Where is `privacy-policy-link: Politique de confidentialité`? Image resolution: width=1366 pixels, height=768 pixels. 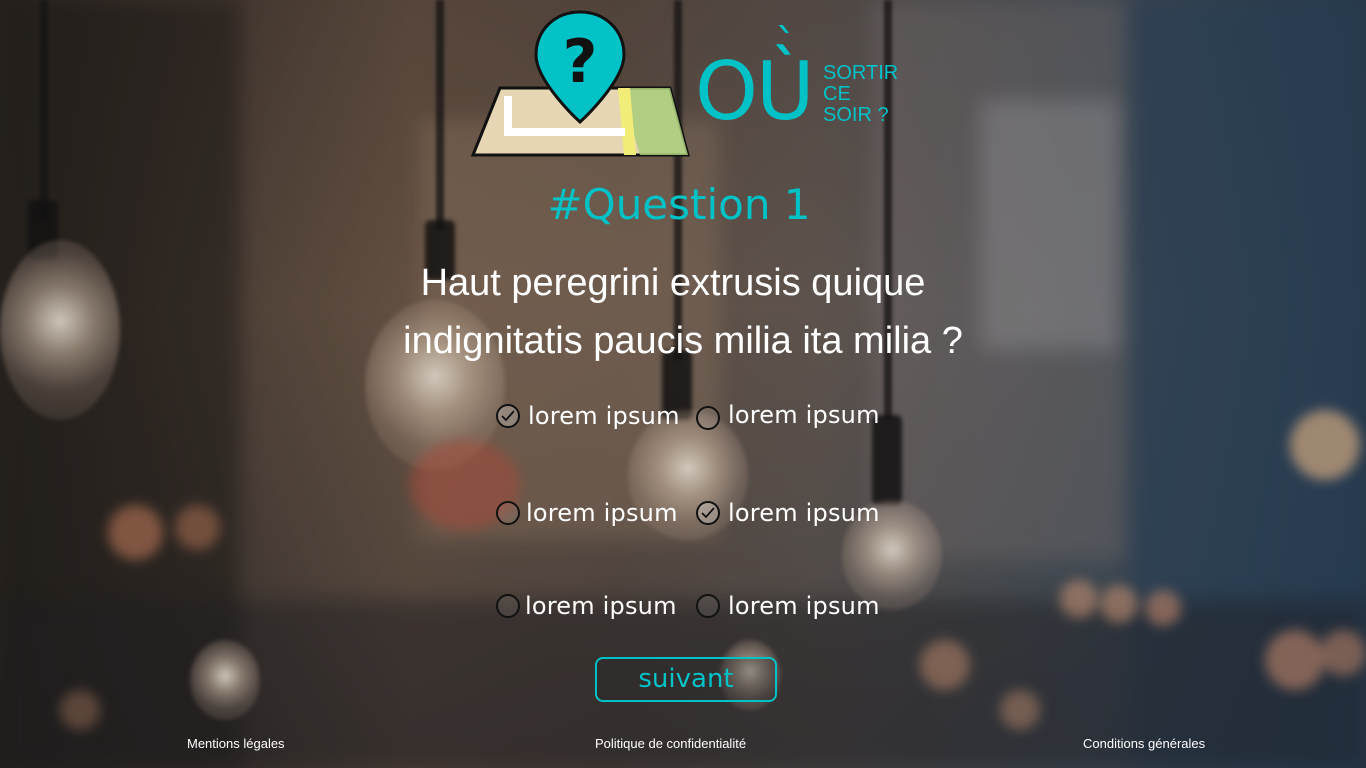
privacy-policy-link: Politique de confidentialité is located at coordinates (670, 743).